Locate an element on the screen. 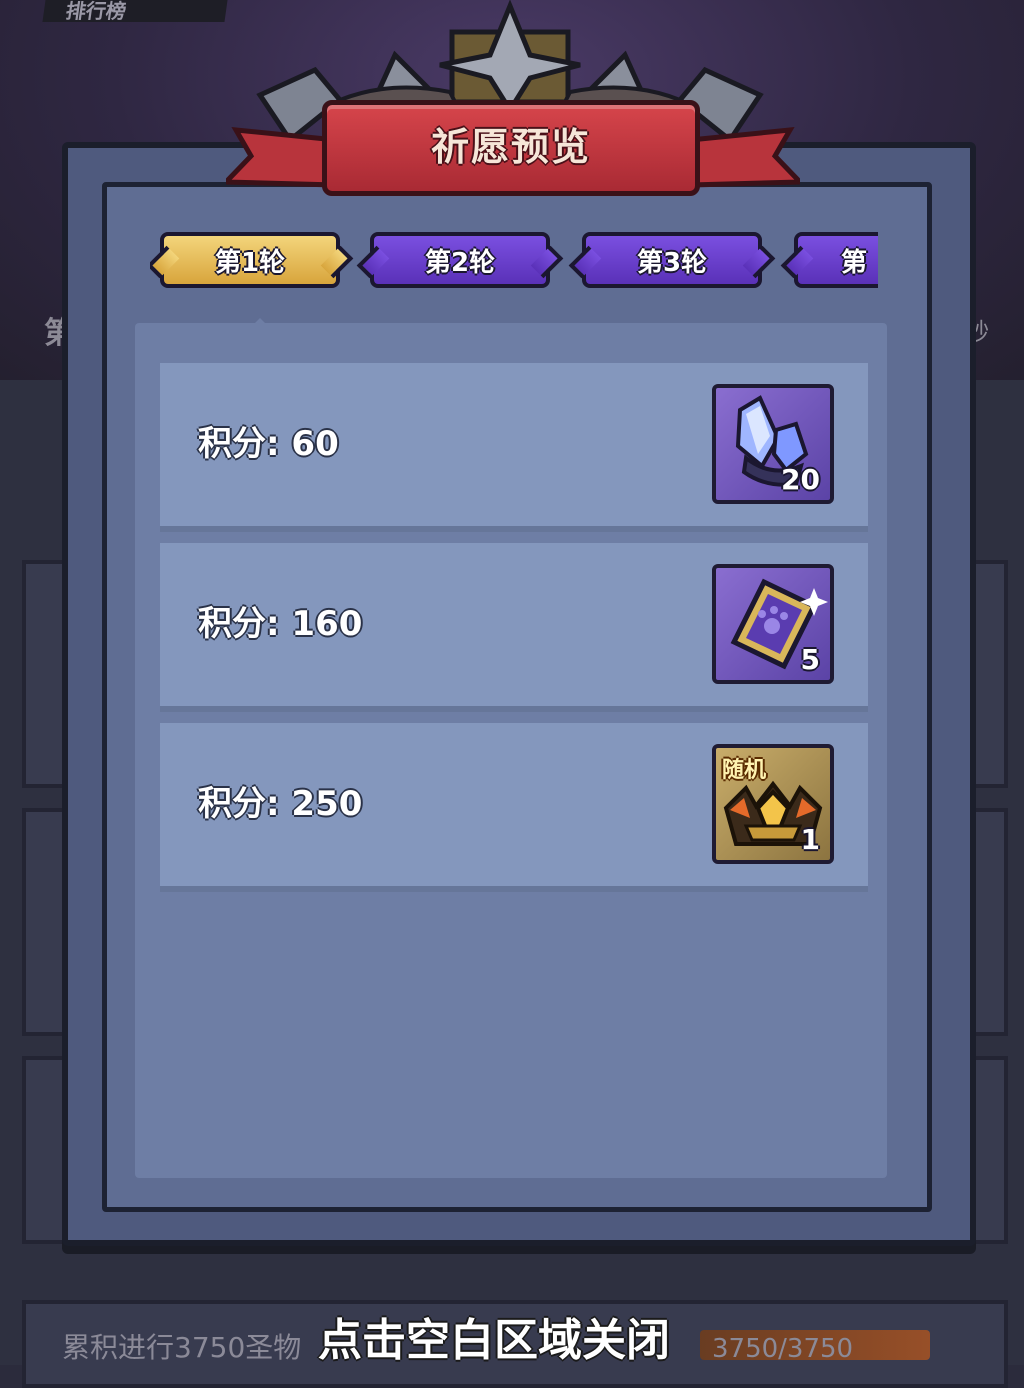 The image size is (1024, 1388). reward-row: 积分: 160 5 is located at coordinates (514, 624).